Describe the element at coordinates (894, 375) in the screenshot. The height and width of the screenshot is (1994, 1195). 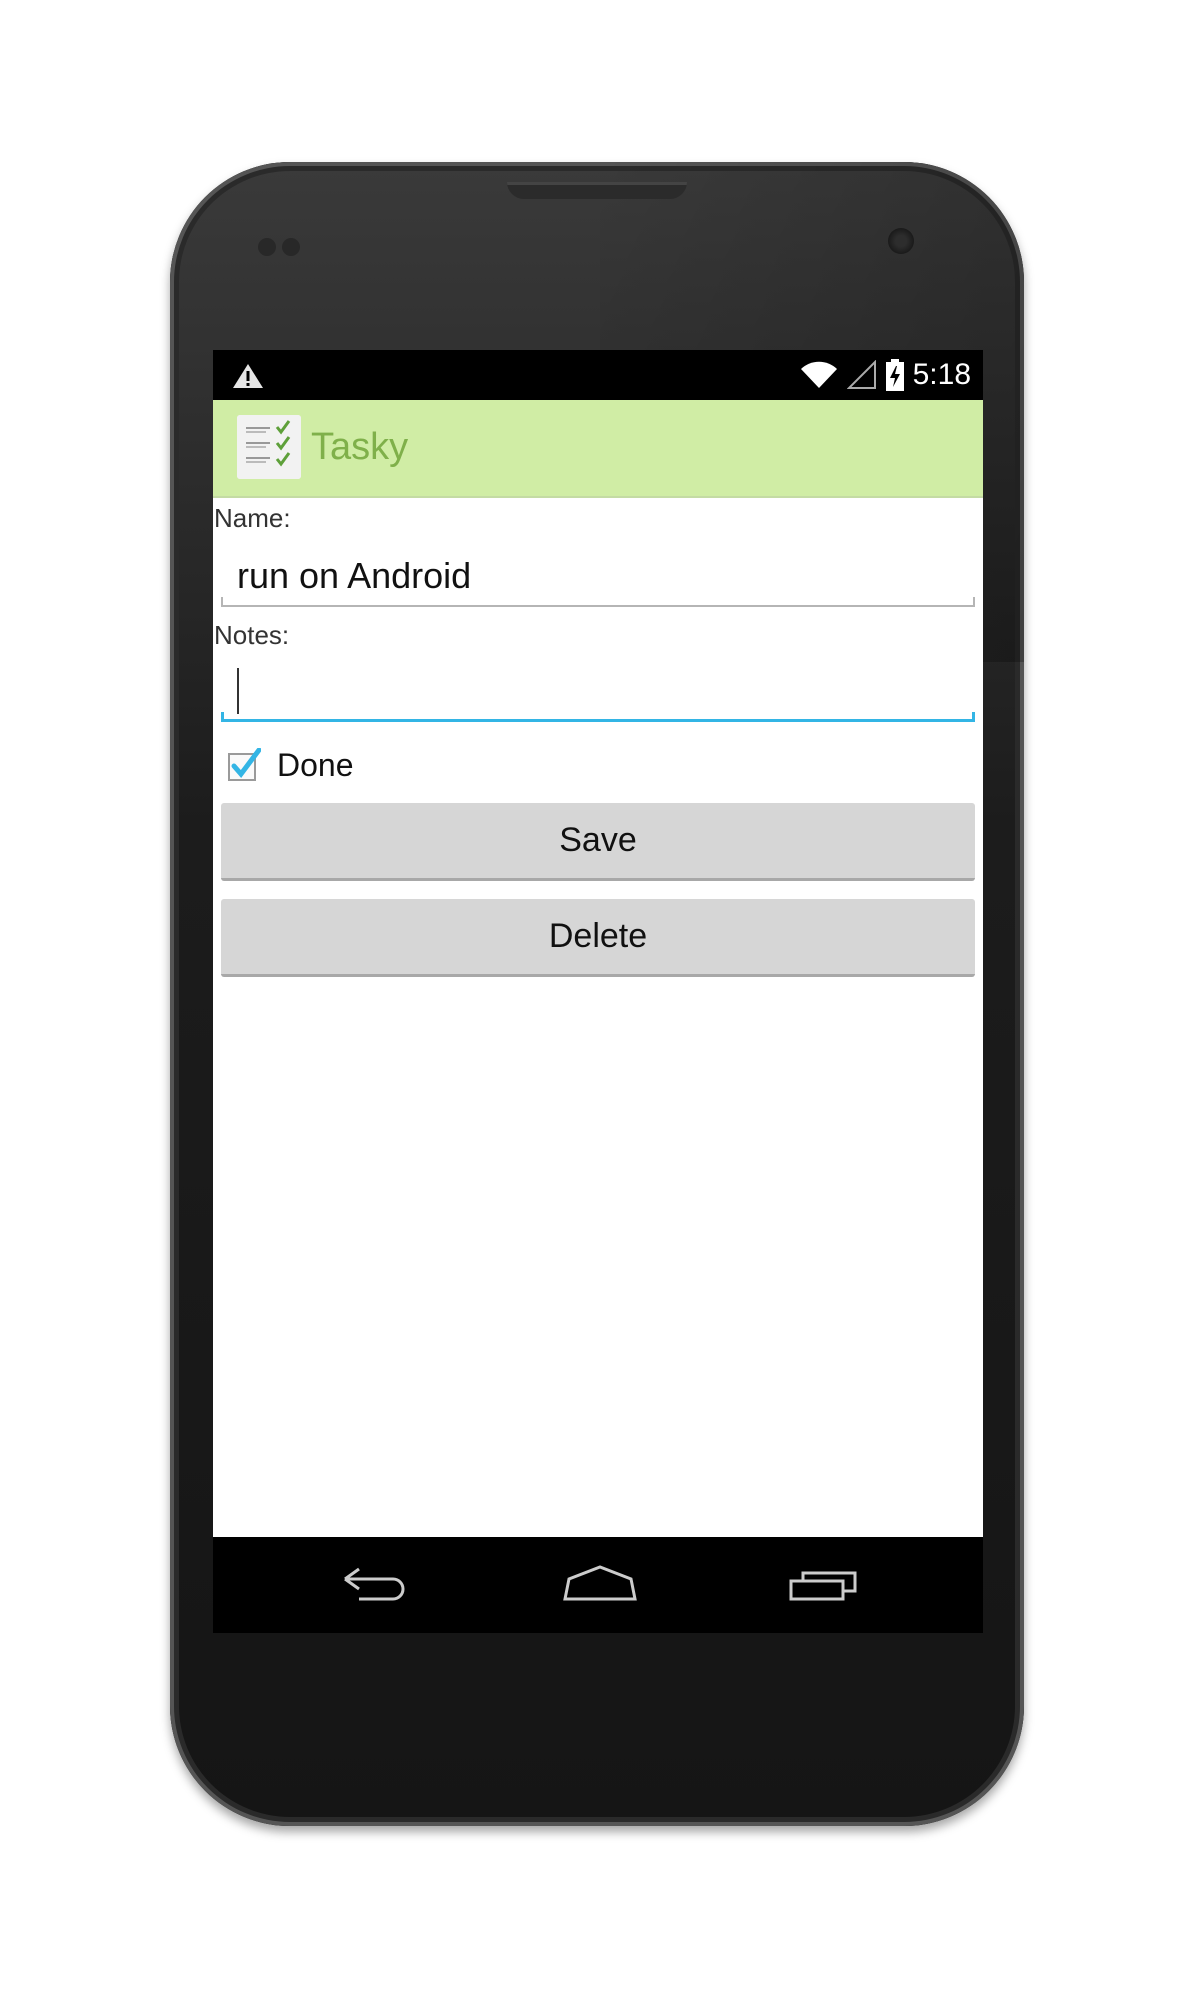
I see `battery-charging-icon` at that location.